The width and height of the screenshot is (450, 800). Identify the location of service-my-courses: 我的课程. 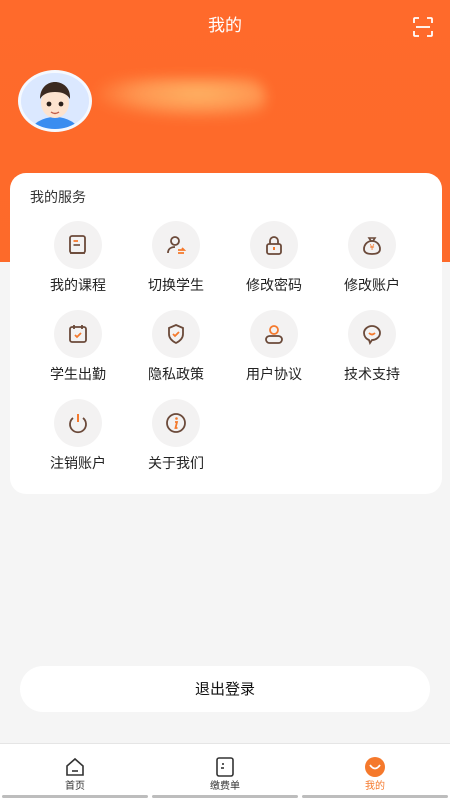
(78, 261).